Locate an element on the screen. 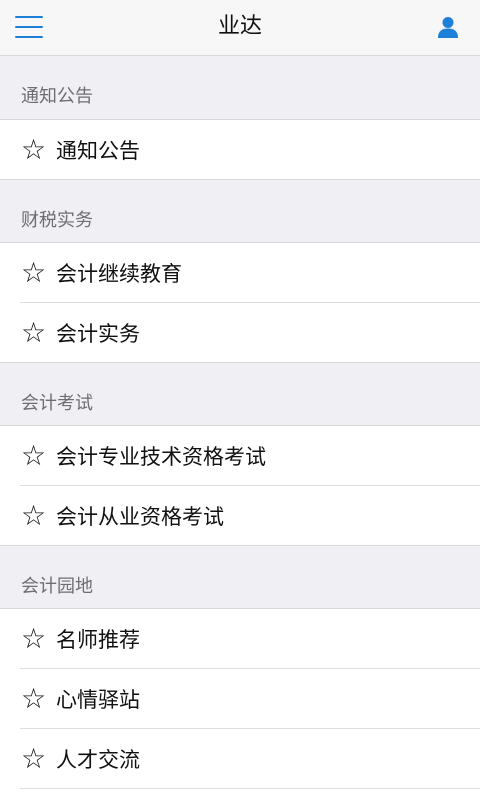 Image resolution: width=480 pixels, height=800 pixels. section-header-exams: 会计考试 is located at coordinates (240, 394).